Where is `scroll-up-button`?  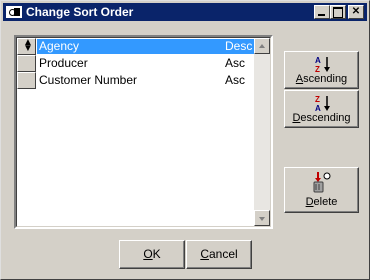 scroll-up-button is located at coordinates (262, 46).